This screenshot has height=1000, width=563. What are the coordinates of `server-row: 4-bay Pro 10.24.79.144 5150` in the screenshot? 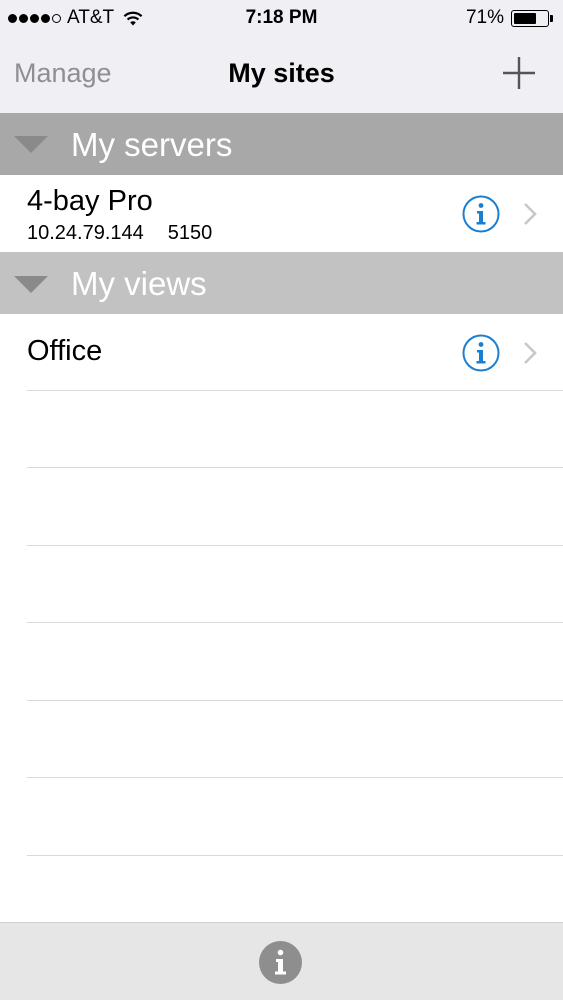 It's located at (281, 213).